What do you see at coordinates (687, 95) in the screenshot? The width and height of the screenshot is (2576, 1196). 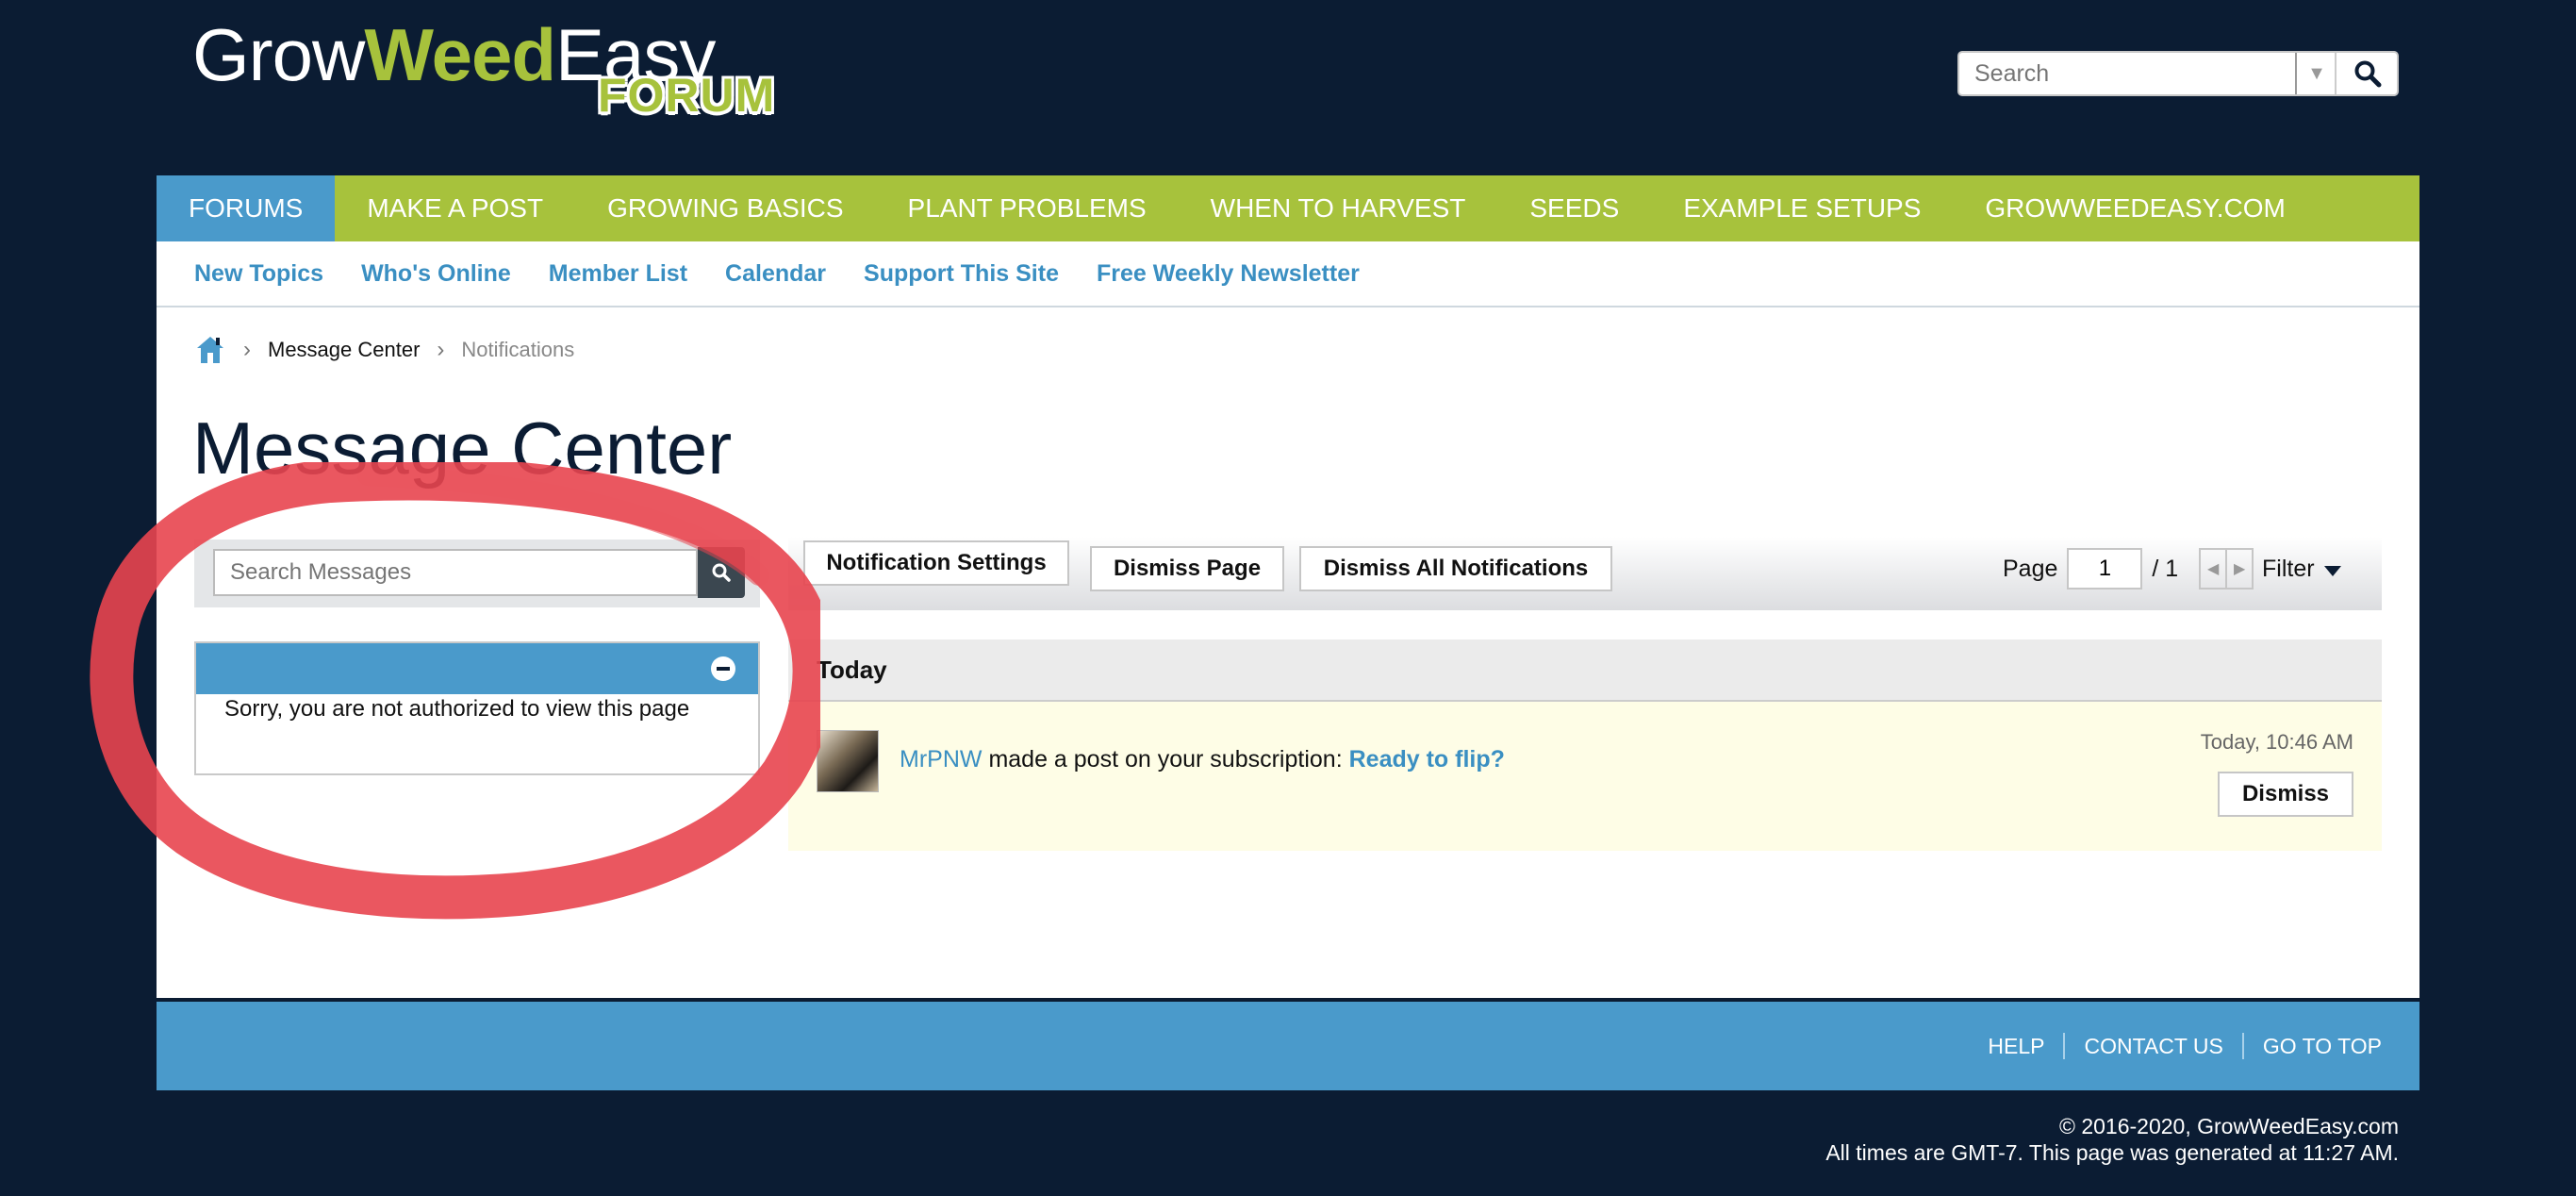 I see `logo-forum-badge: FORUM` at bounding box center [687, 95].